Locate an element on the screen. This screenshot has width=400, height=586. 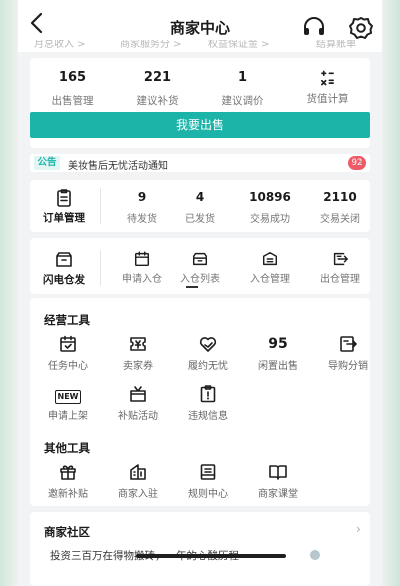
flash-warehouse-entry: 闪电仓发 is located at coordinates (64, 268).